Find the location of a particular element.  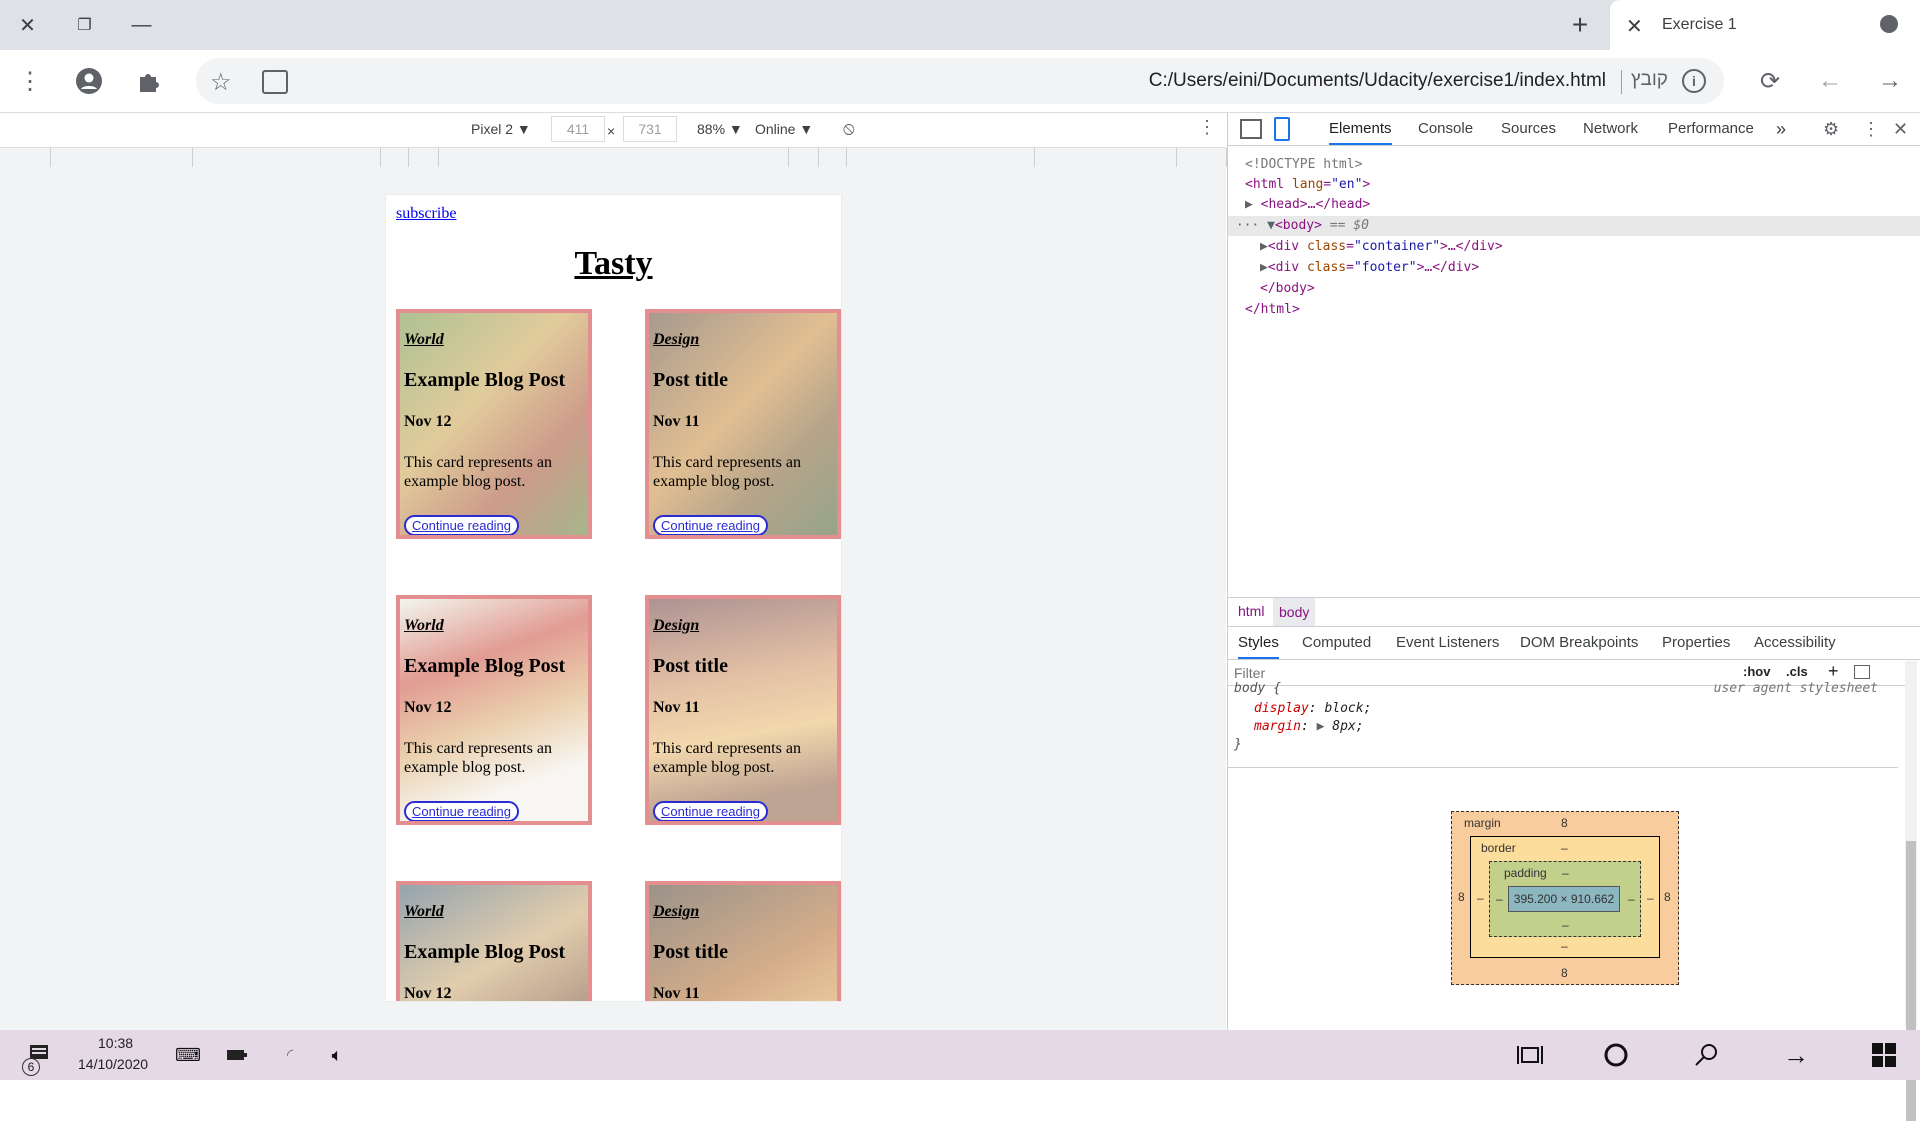

inspect-element-icon is located at coordinates (1251, 129).